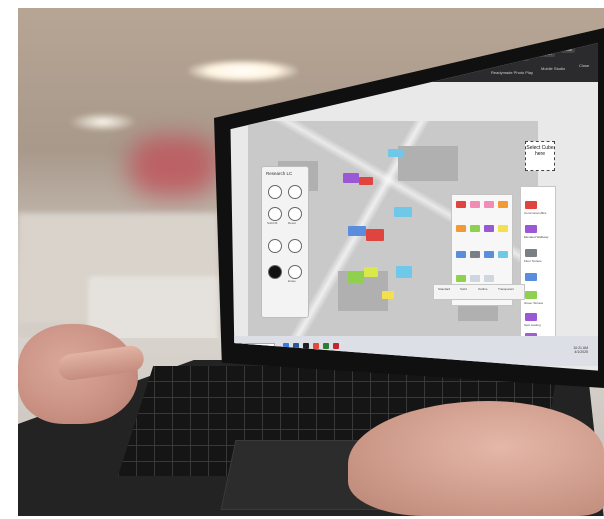  Describe the element at coordinates (279, 173) in the screenshot. I see `tool-panel-title: Research LC` at that location.